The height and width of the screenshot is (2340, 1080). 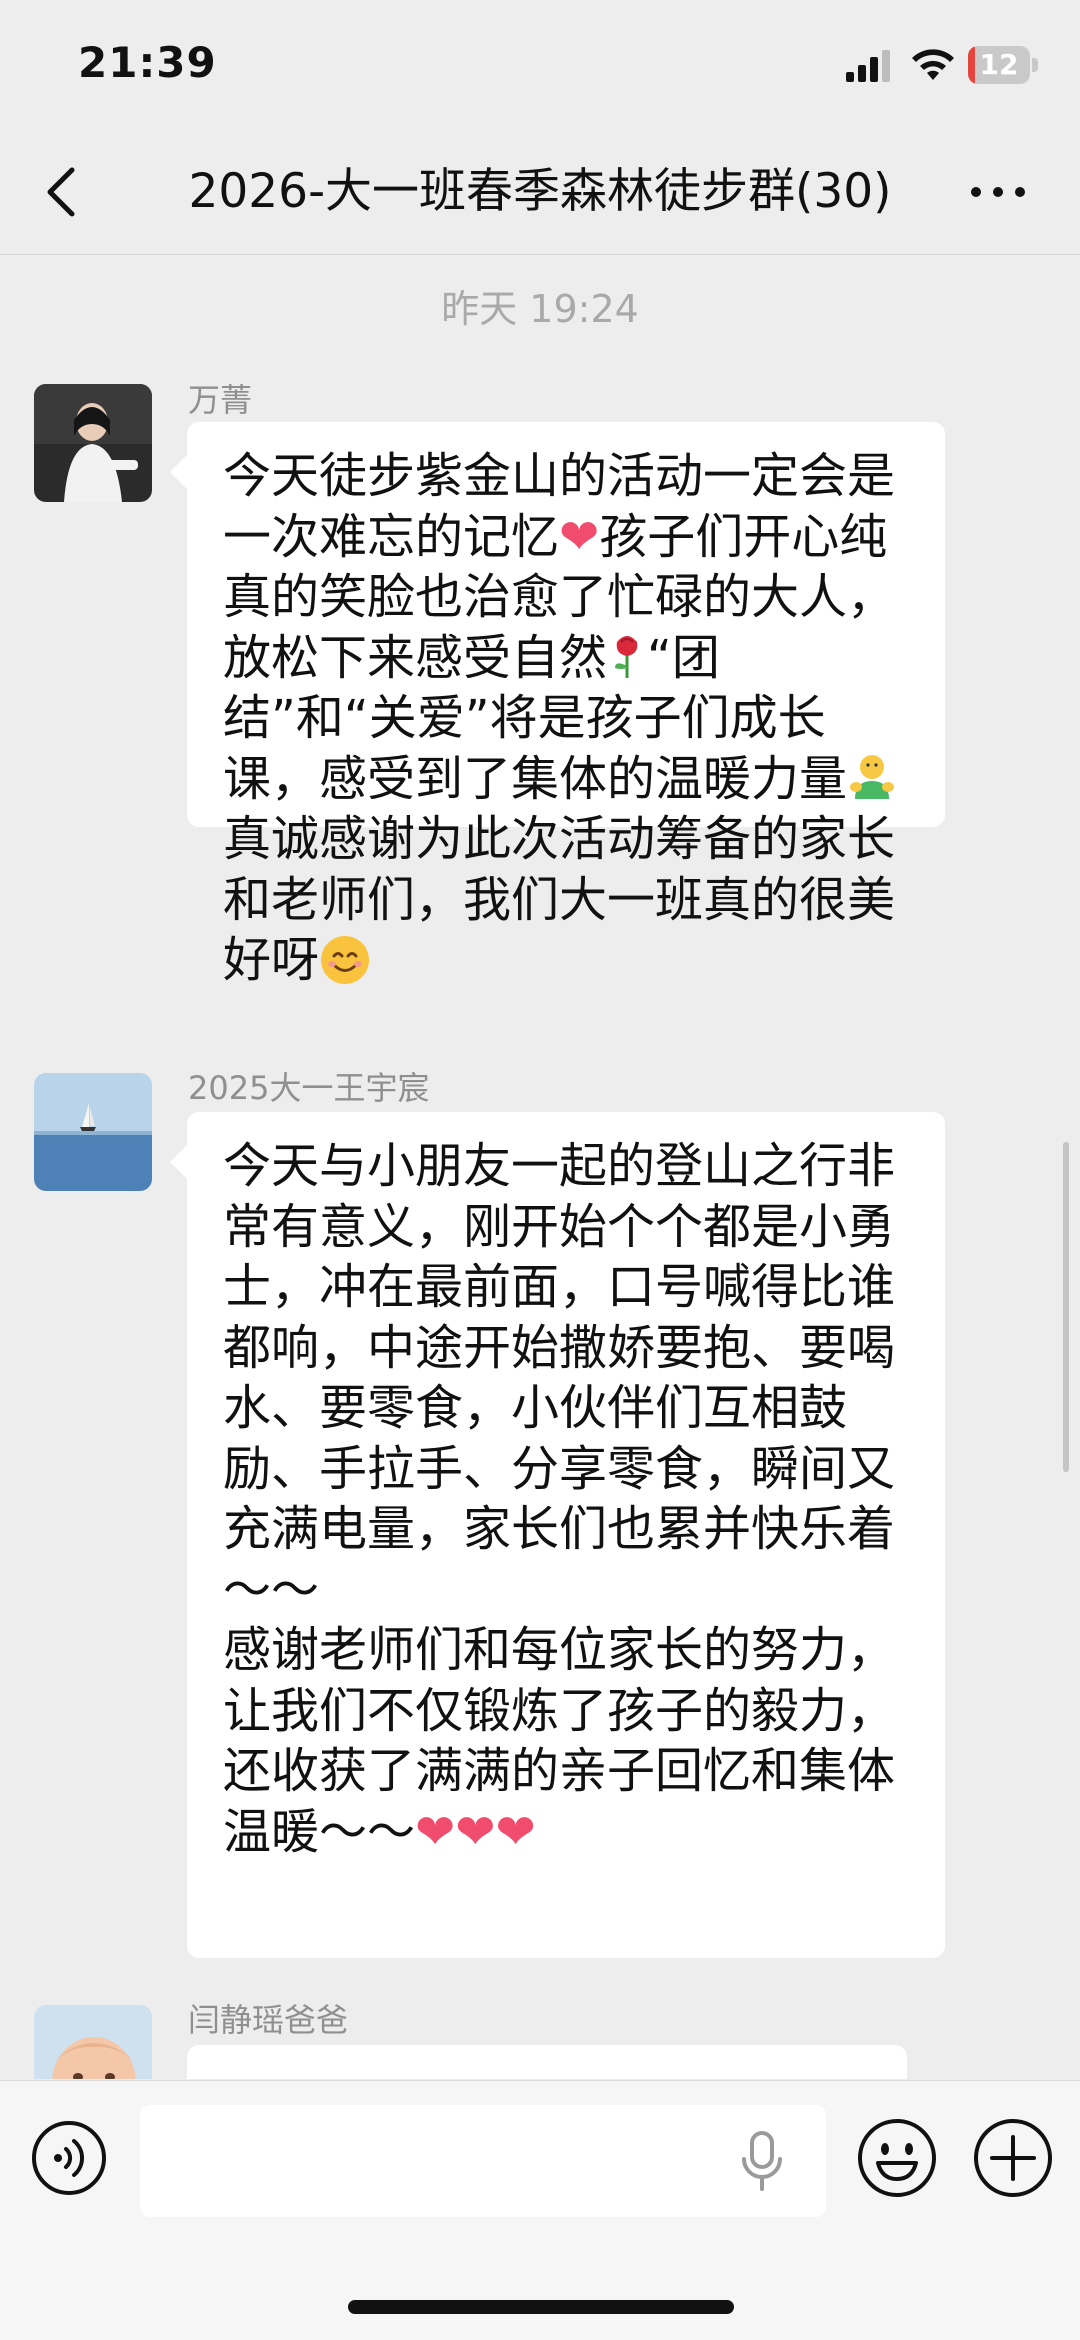 I want to click on sender-name: 万菁, so click(x=220, y=400).